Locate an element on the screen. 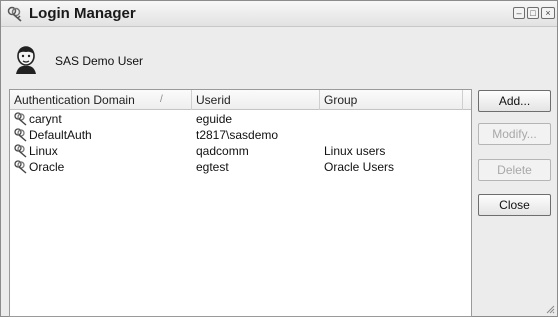  domain-label: Oracle is located at coordinates (47, 167).